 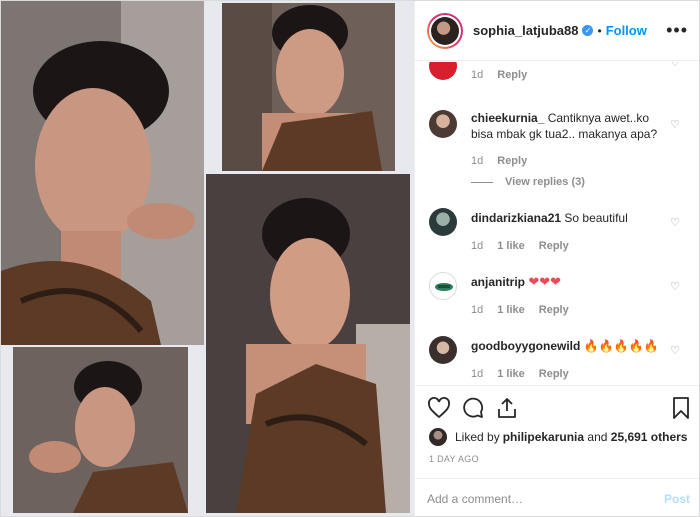 What do you see at coordinates (677, 30) in the screenshot?
I see `more-options-icon: •••` at bounding box center [677, 30].